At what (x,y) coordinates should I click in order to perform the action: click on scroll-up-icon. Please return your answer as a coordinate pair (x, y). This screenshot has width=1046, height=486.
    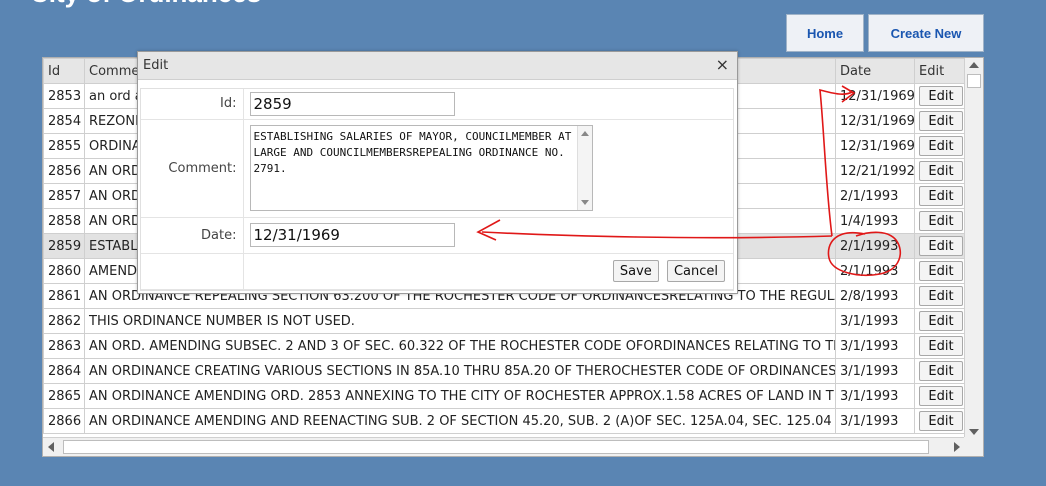
    Looking at the image, I should click on (974, 65).